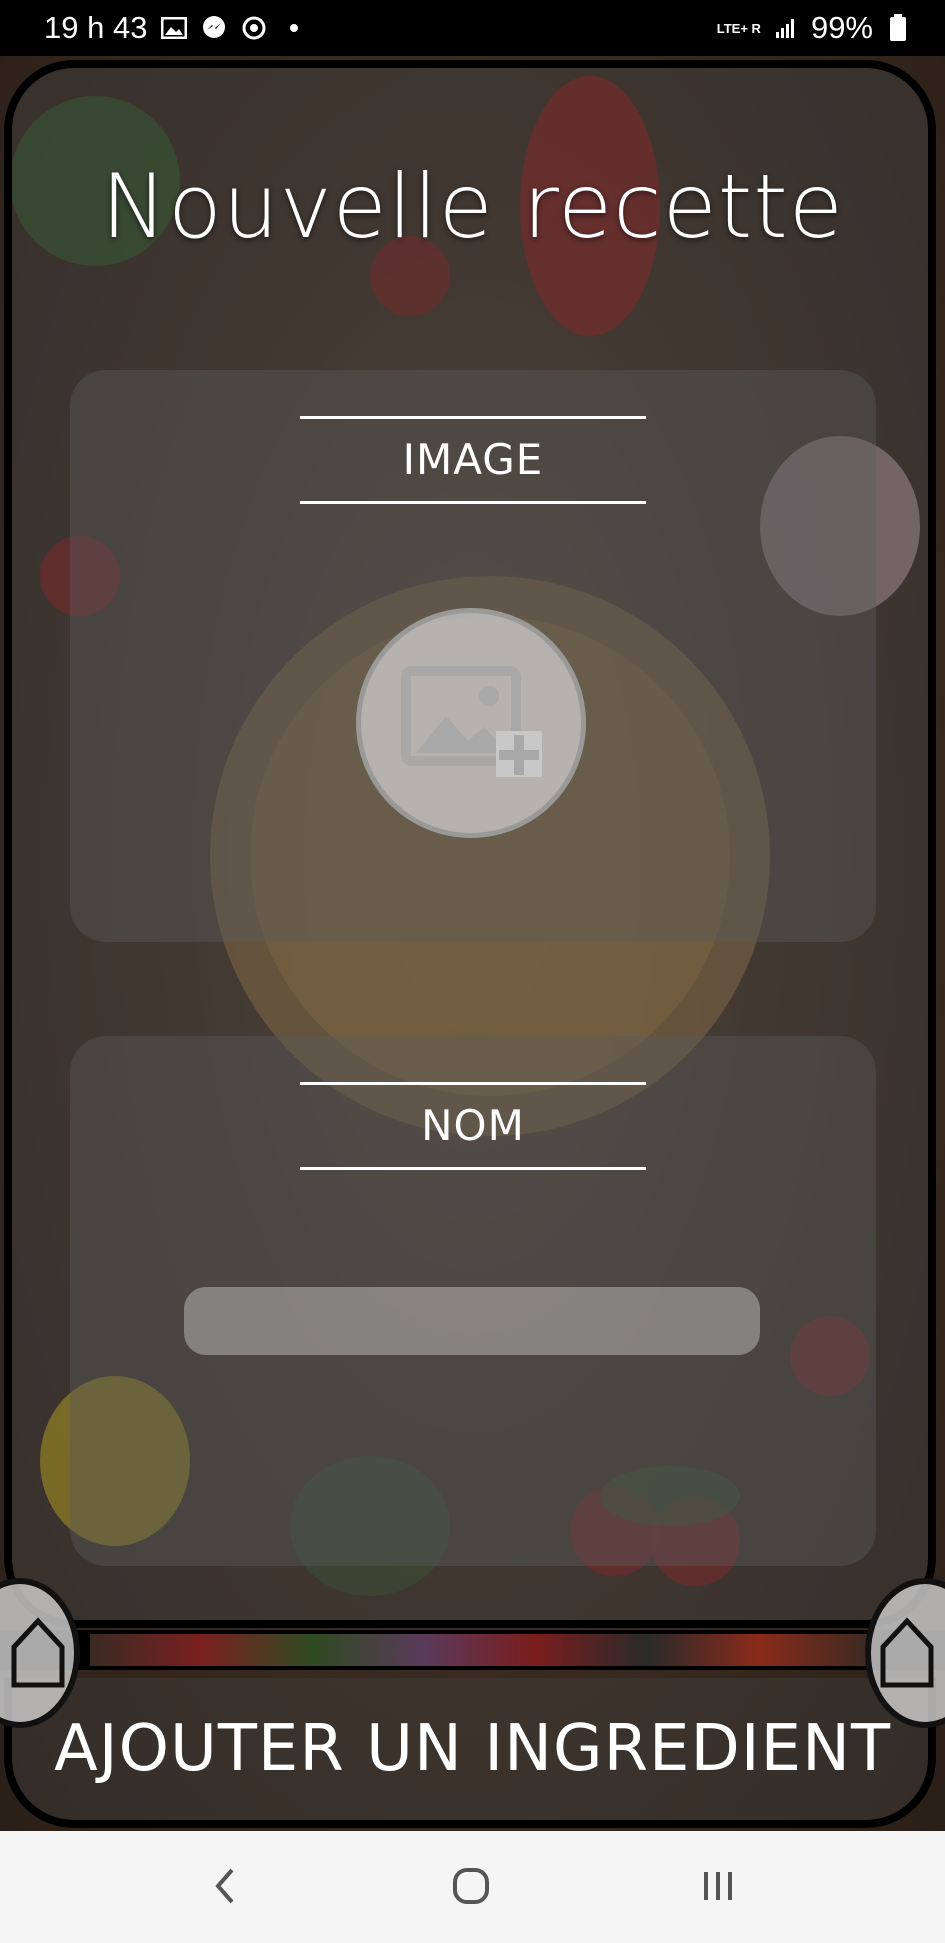  I want to click on battery-icon, so click(898, 27).